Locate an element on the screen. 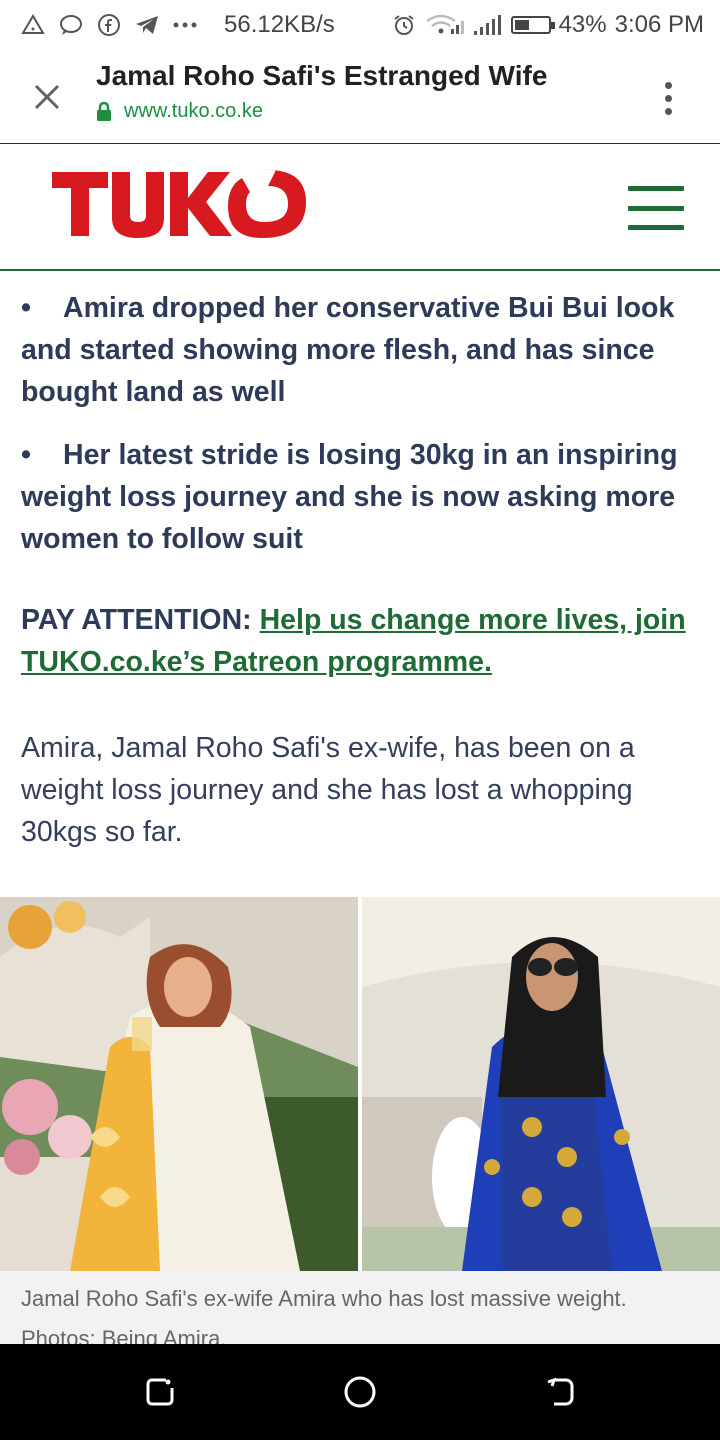  home-button is located at coordinates (360, 1392).